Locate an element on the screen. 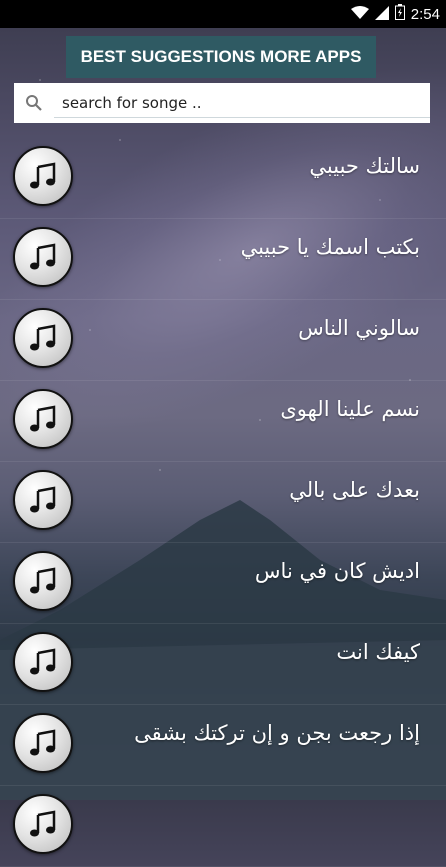 The image size is (446, 867). song-item: كيفك انت is located at coordinates (223, 664).